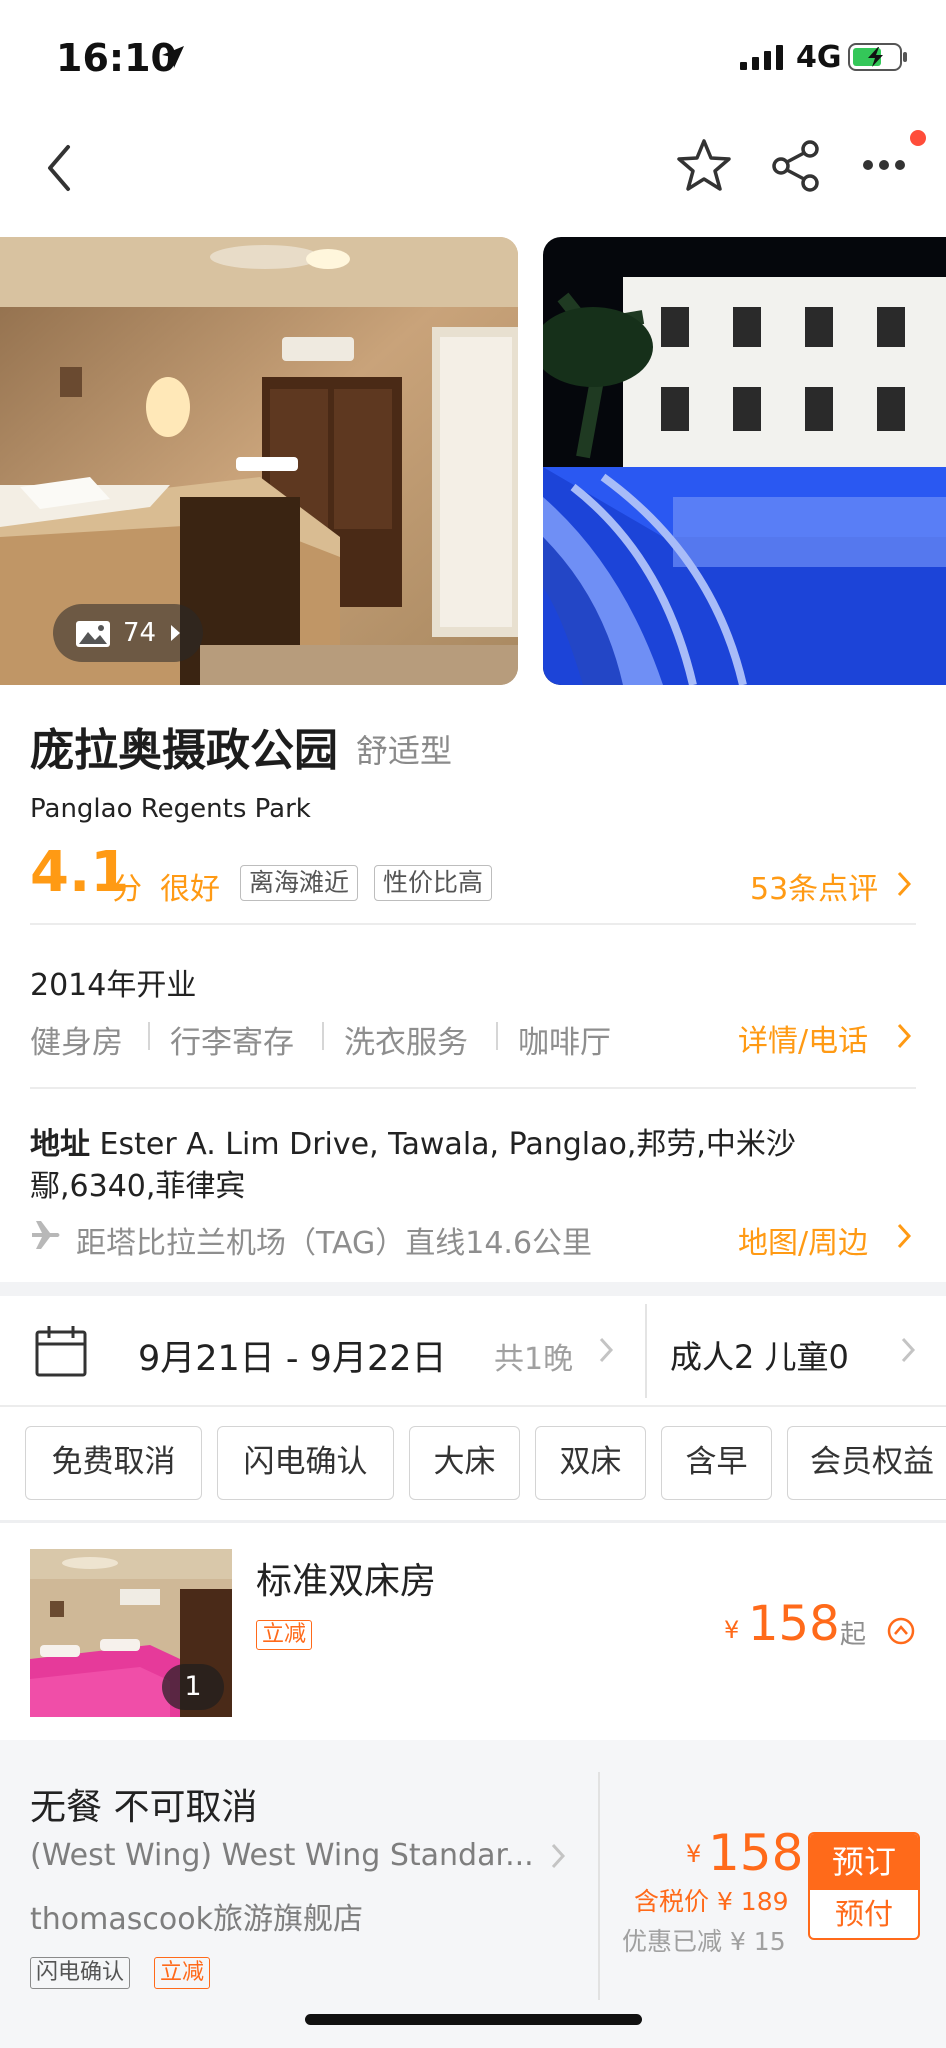  What do you see at coordinates (473, 170) in the screenshot?
I see `nav-bar` at bounding box center [473, 170].